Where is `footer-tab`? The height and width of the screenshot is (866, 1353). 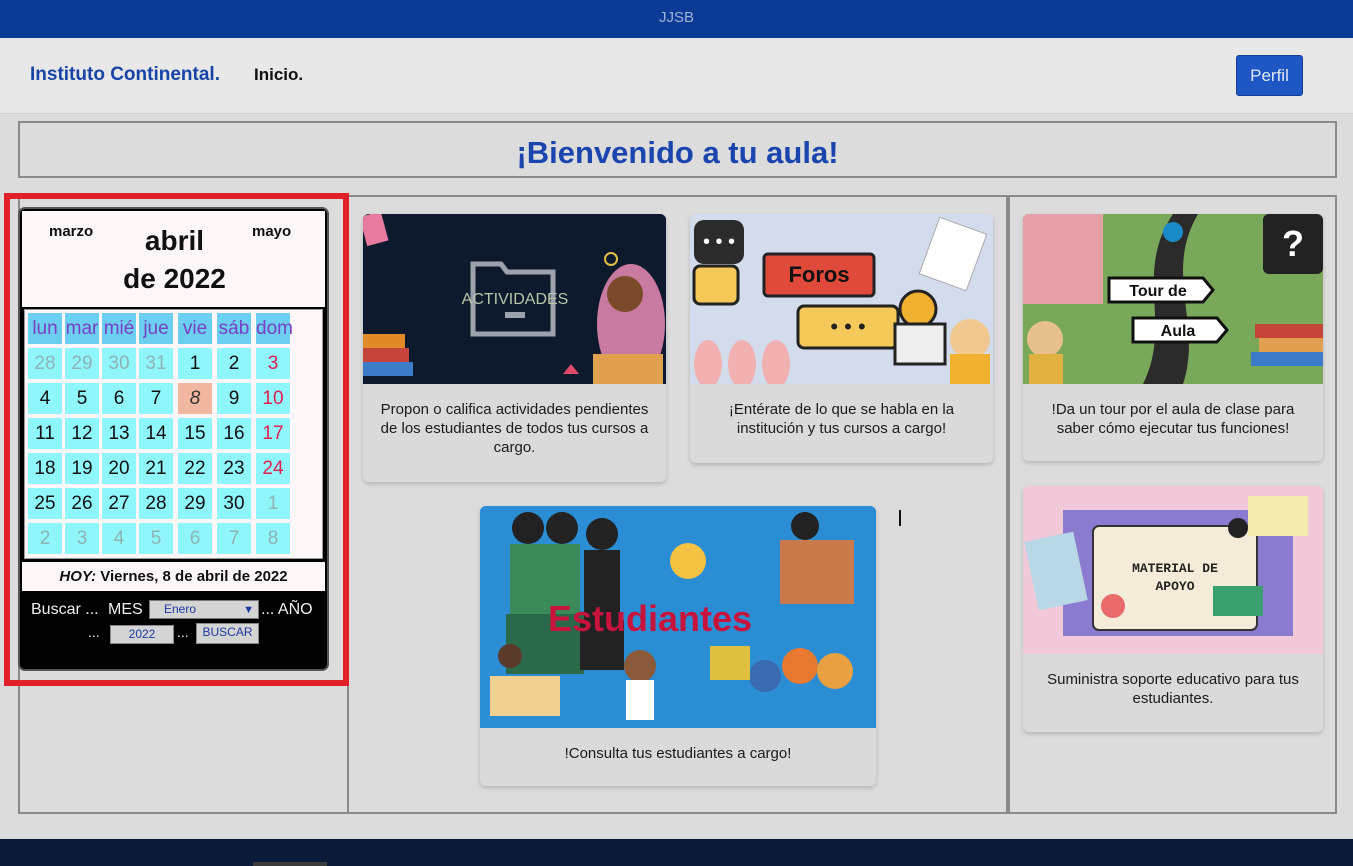
footer-tab is located at coordinates (290, 864).